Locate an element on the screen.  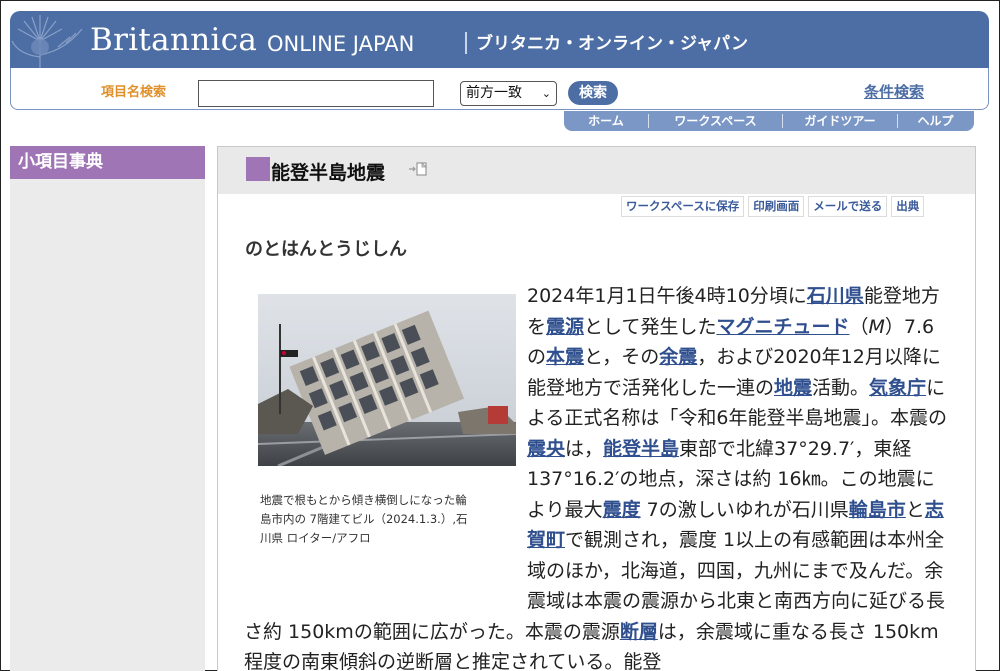
search-mode-value: 前方一致 is located at coordinates (494, 93).